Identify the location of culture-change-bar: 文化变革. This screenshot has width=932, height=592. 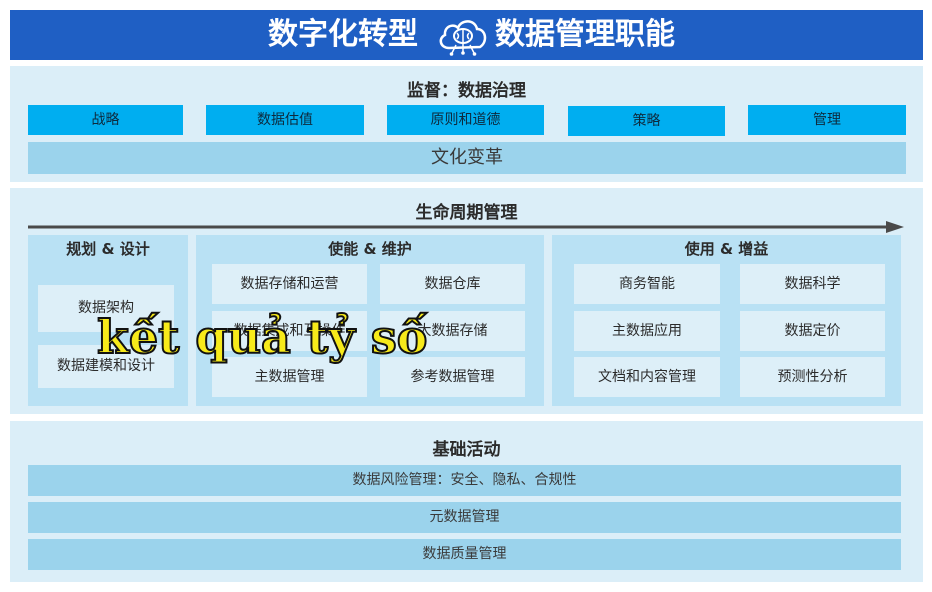
(467, 158).